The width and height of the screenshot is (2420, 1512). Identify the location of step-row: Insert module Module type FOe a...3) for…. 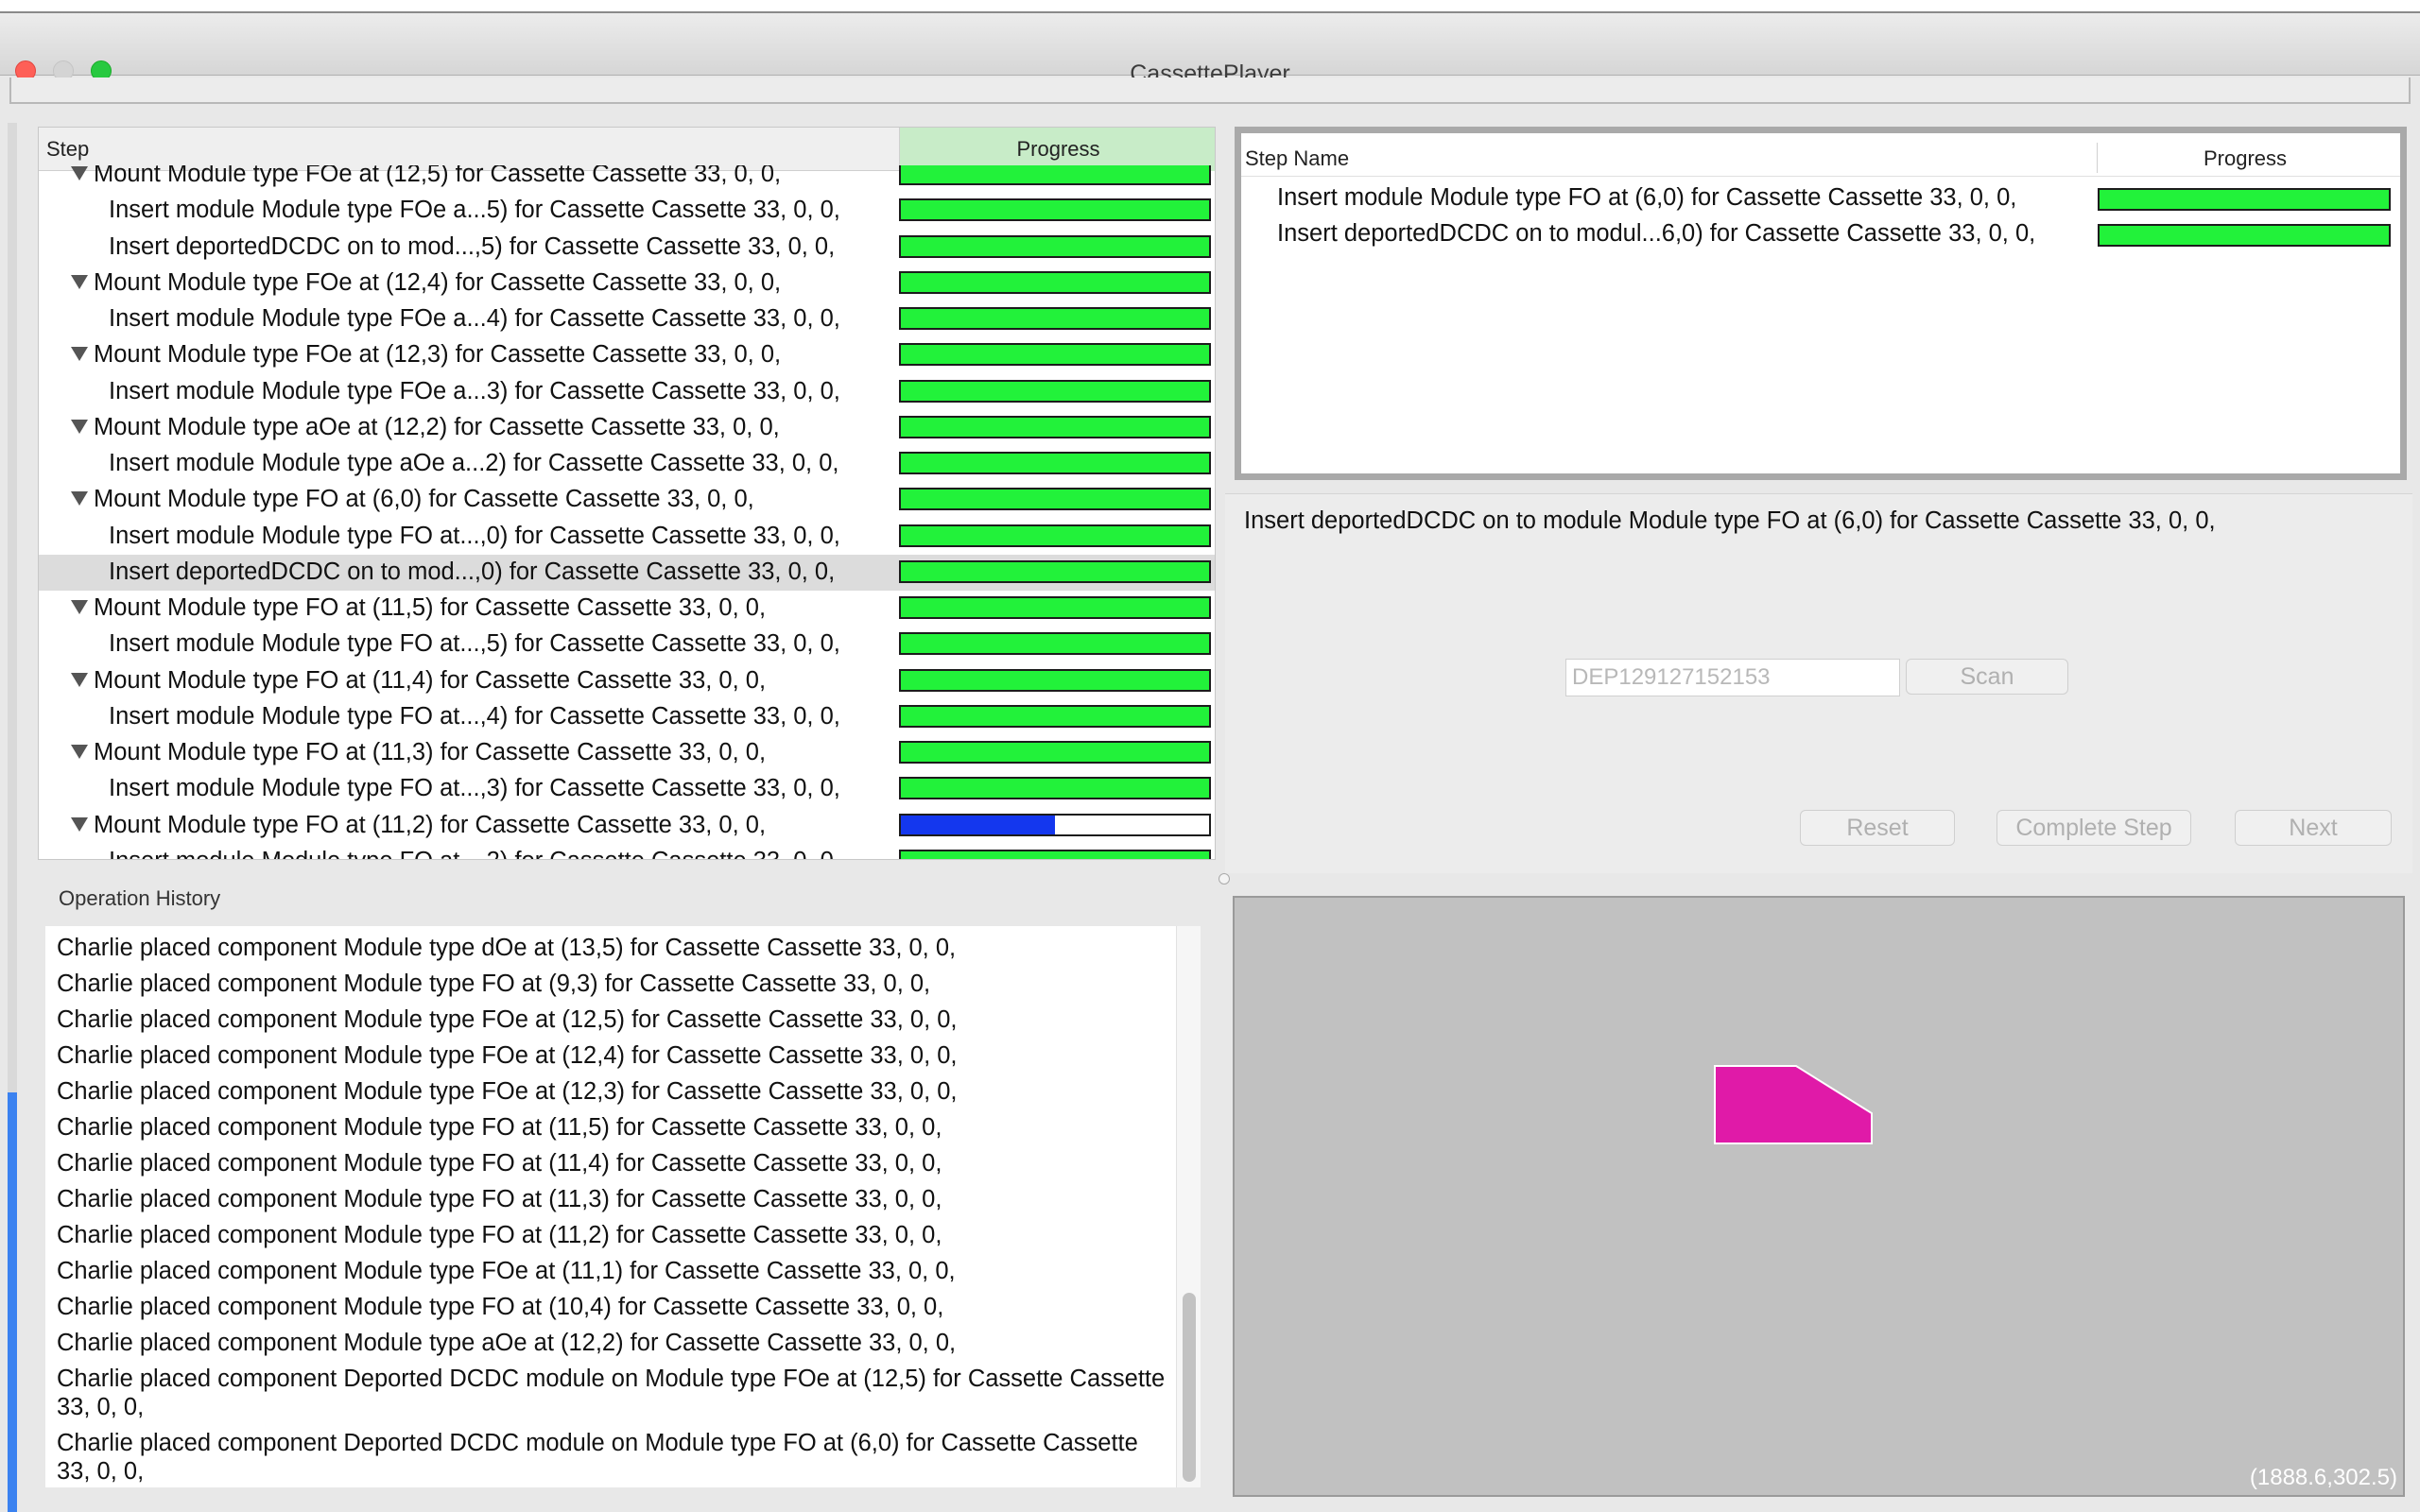
(627, 392).